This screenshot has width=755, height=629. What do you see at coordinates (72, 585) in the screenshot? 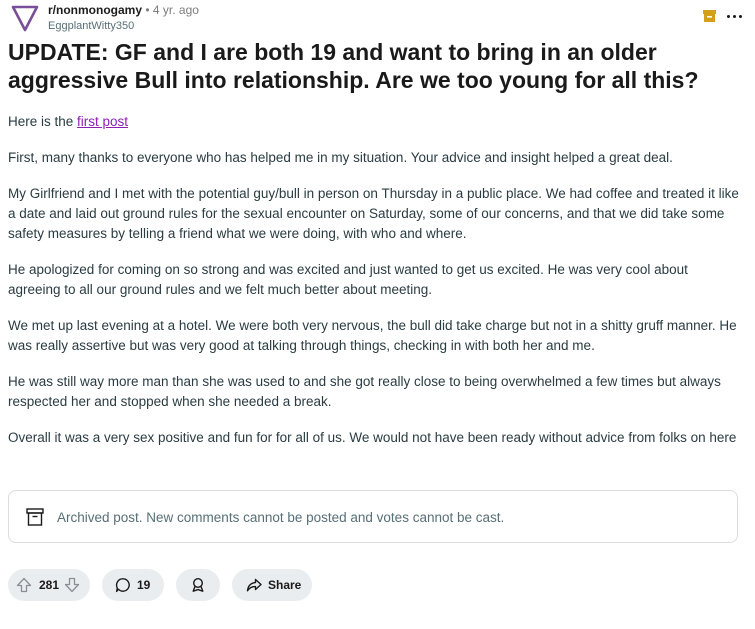
I see `downvote-arrow-icon` at bounding box center [72, 585].